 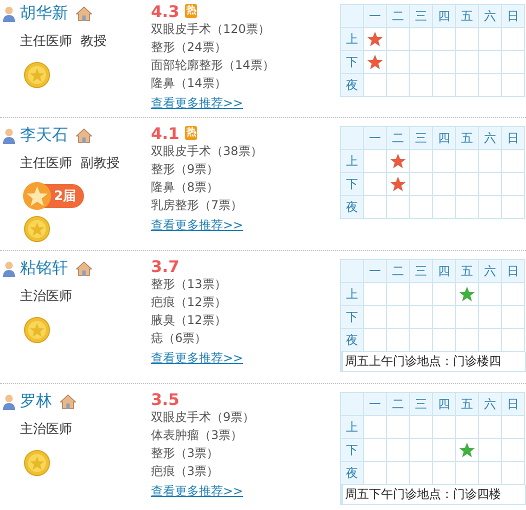 I want to click on doctor-title: 主任医师 副教授, so click(x=70, y=163).